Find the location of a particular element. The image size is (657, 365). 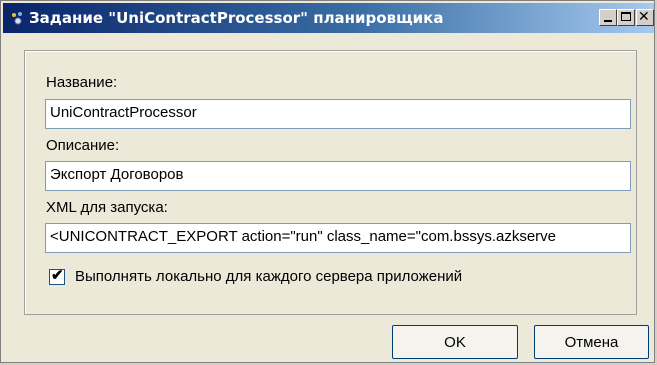

maximize-icon is located at coordinates (626, 16).